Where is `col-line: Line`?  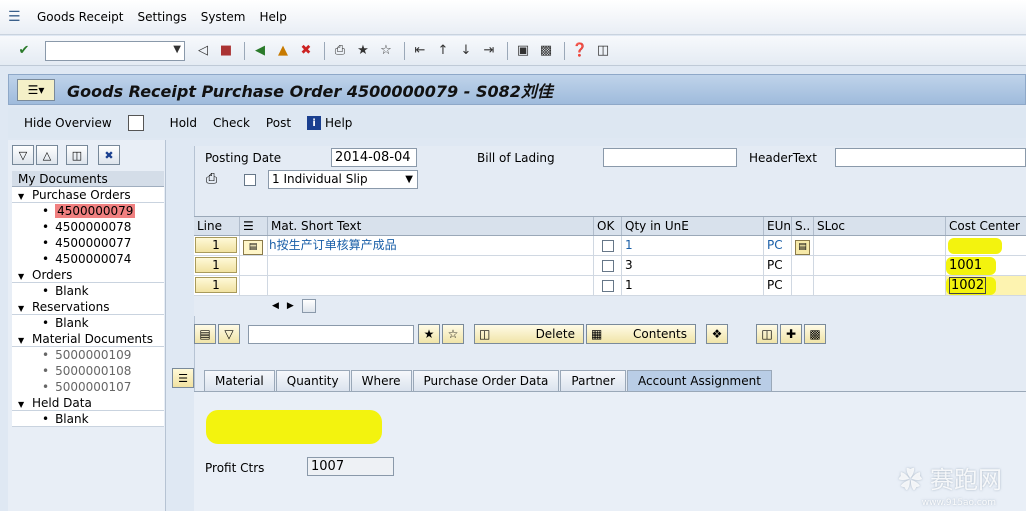 col-line: Line is located at coordinates (217, 226).